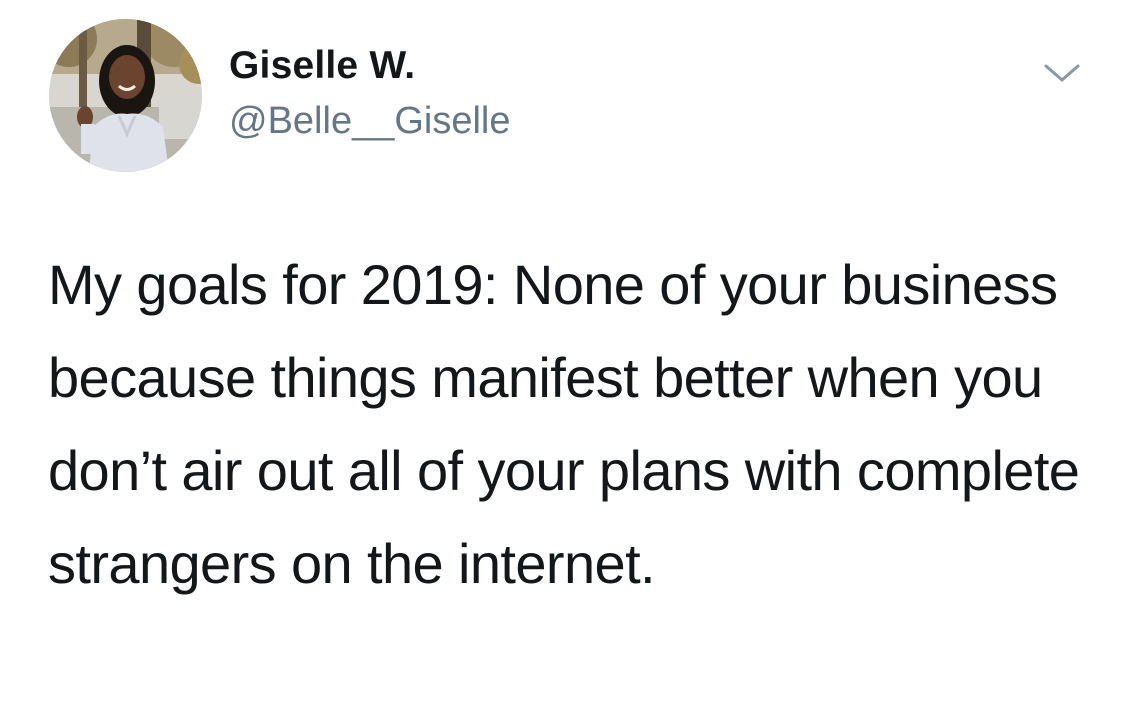 The height and width of the screenshot is (715, 1125). Describe the element at coordinates (1062, 73) in the screenshot. I see `chevron-down-icon` at that location.